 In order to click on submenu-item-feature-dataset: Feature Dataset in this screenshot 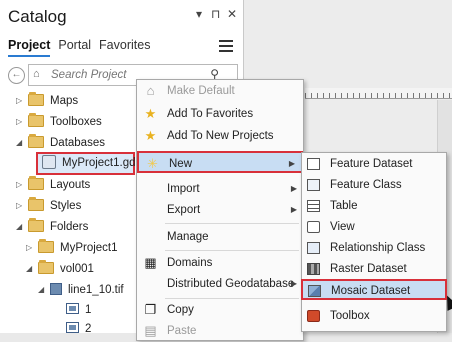, I will do `click(374, 164)`.